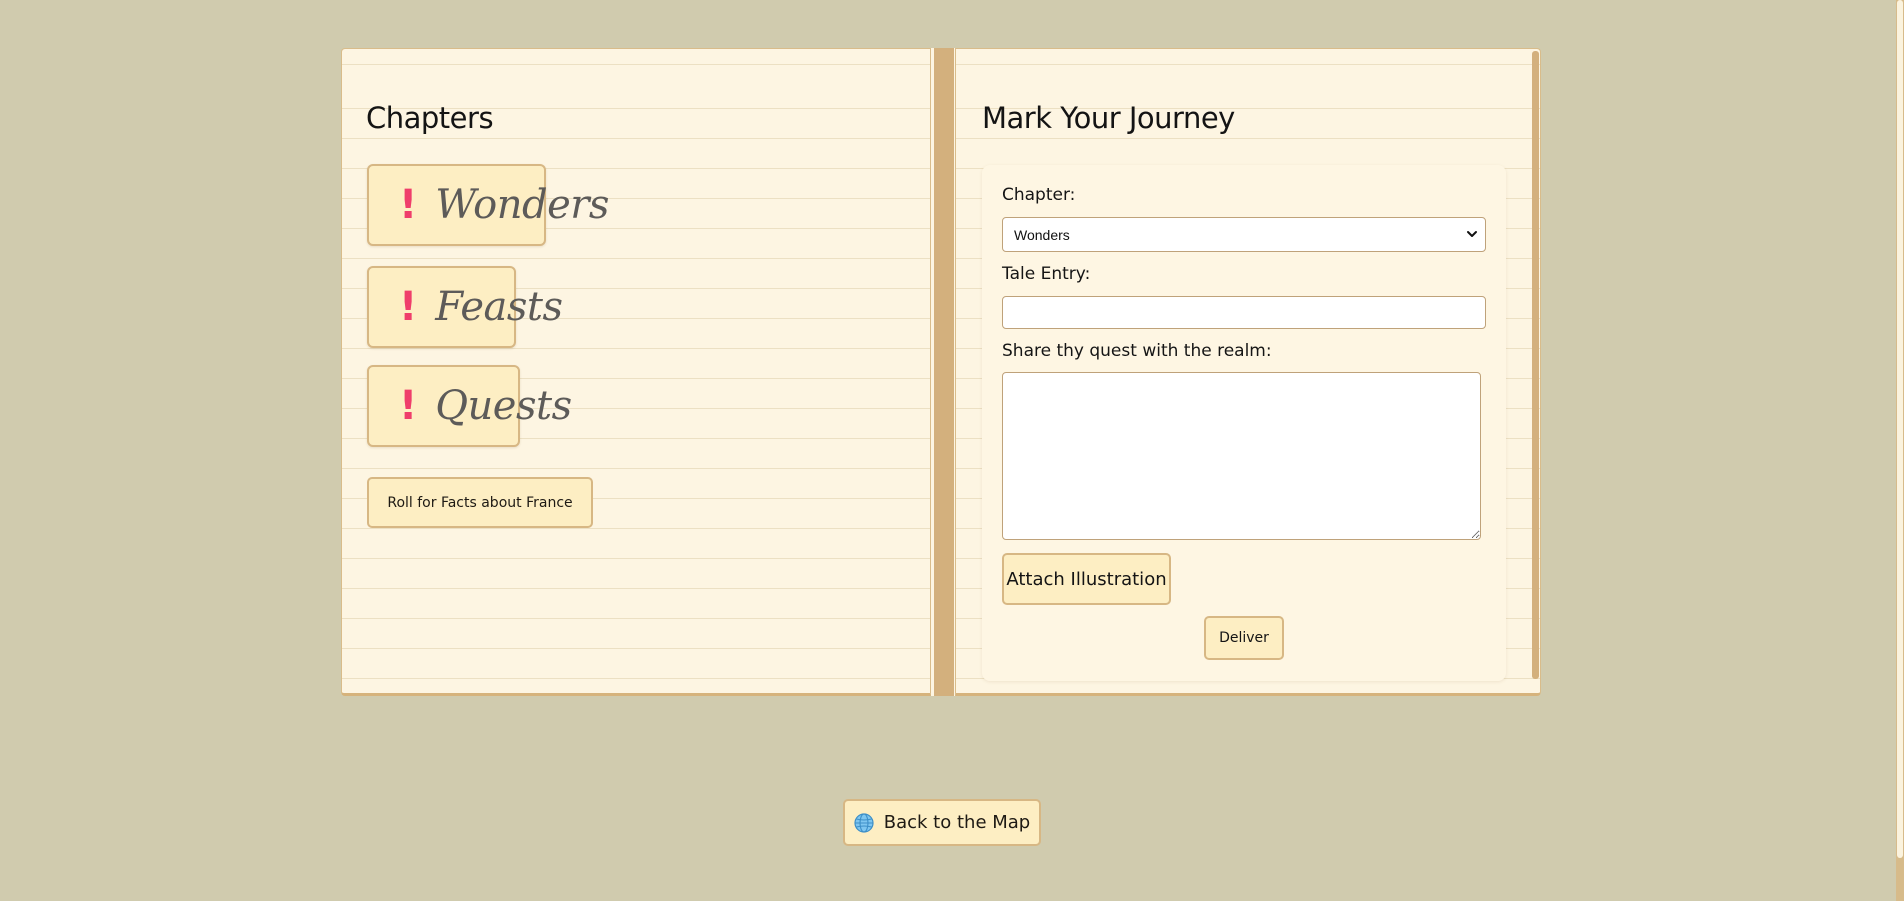  What do you see at coordinates (1244, 234) in the screenshot?
I see `chapter-select: Wonders` at bounding box center [1244, 234].